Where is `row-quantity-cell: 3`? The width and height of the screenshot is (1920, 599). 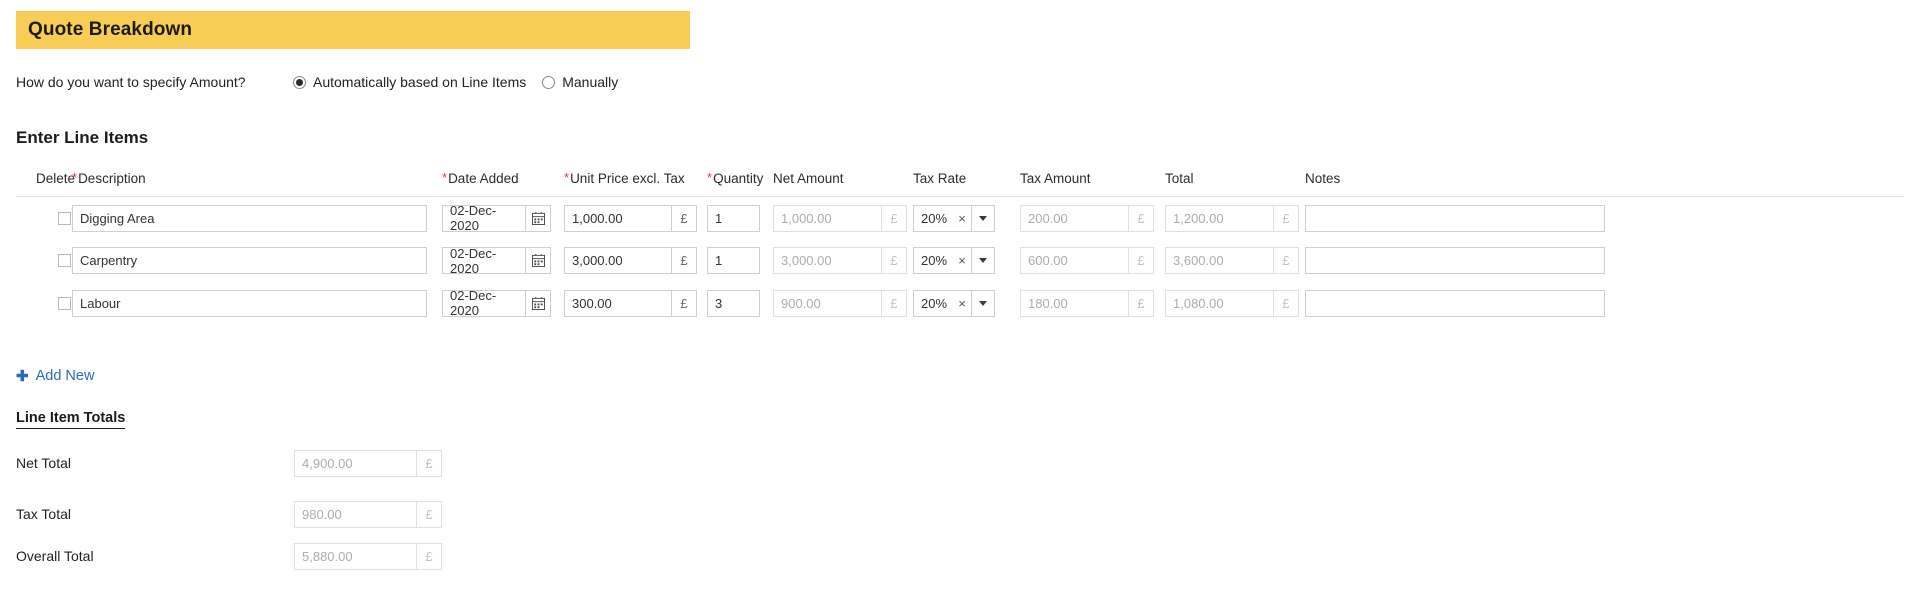 row-quantity-cell: 3 is located at coordinates (740, 303).